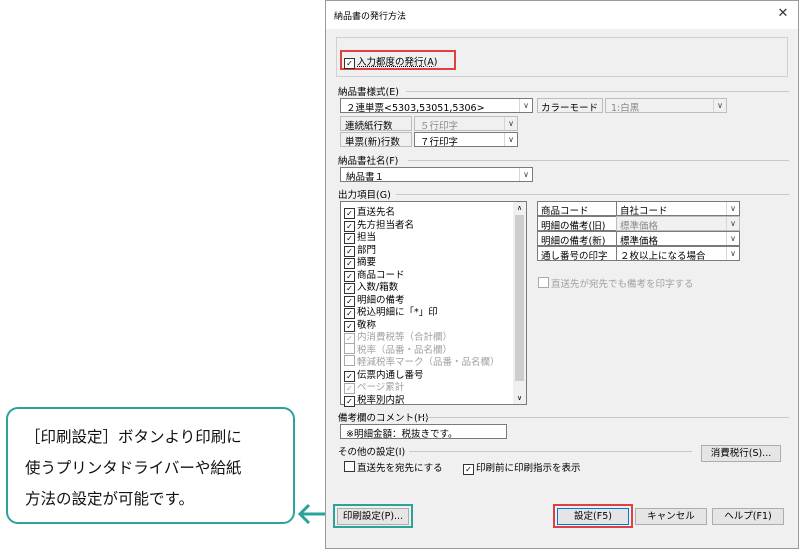 This screenshot has height=557, width=800. Describe the element at coordinates (436, 175) in the screenshot. I see `company-select: 納品書１ ∨` at that location.